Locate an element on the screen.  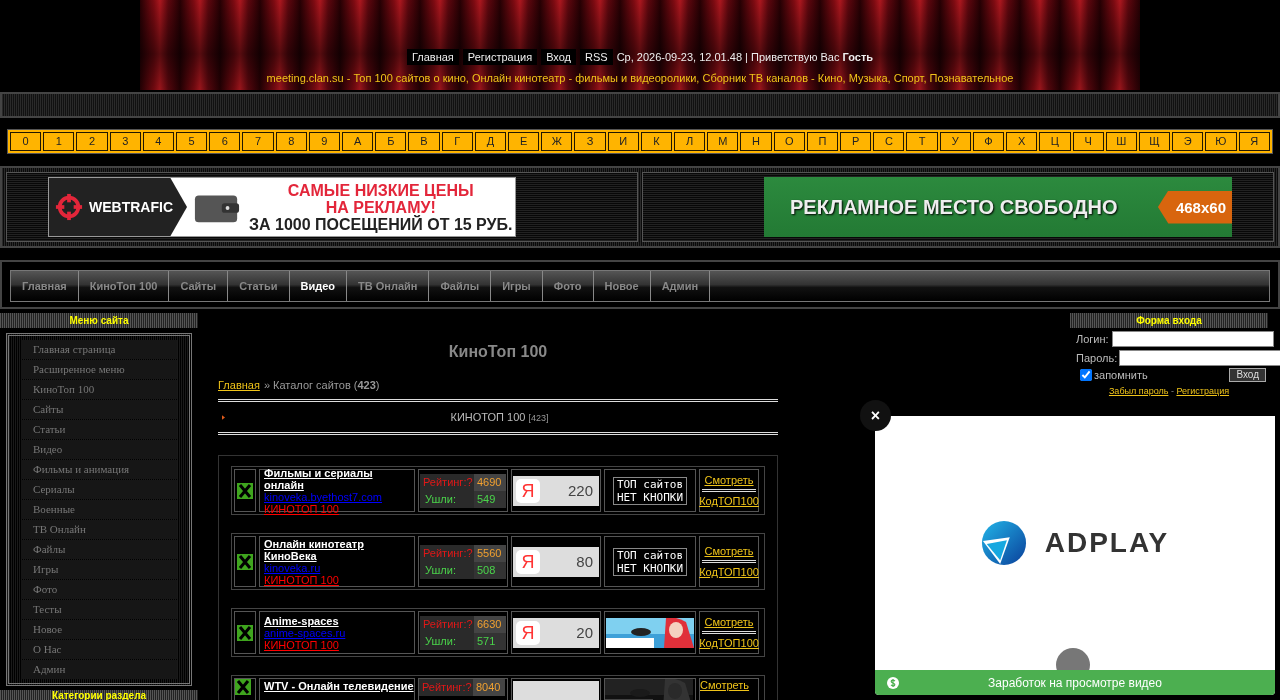
letter-button: Ч is located at coordinates (1088, 141).